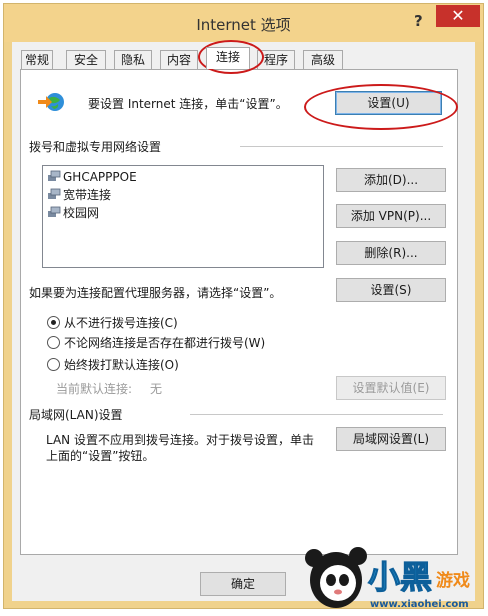 Image resolution: width=488 pixels, height=616 pixels. What do you see at coordinates (81, 213) in the screenshot?
I see `list-item-label: 校园网` at bounding box center [81, 213].